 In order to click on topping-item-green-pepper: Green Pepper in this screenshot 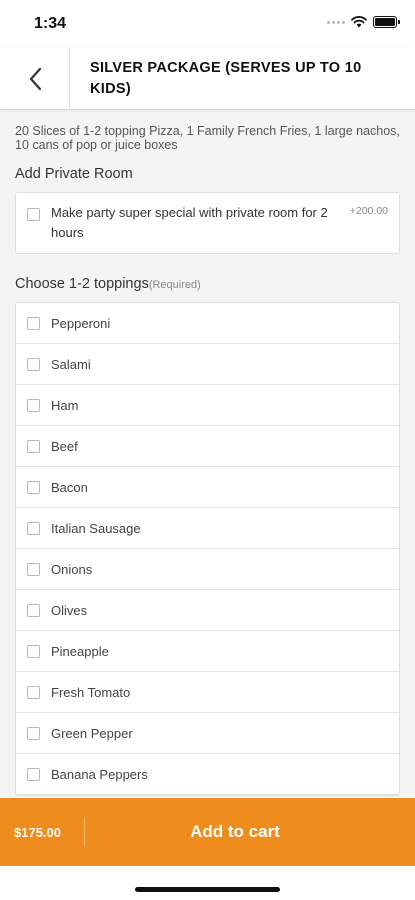, I will do `click(207, 733)`.